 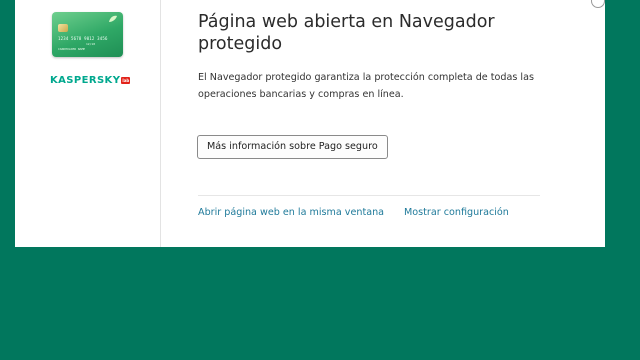 What do you see at coordinates (126, 80) in the screenshot?
I see `logo-lab-badge: lab` at bounding box center [126, 80].